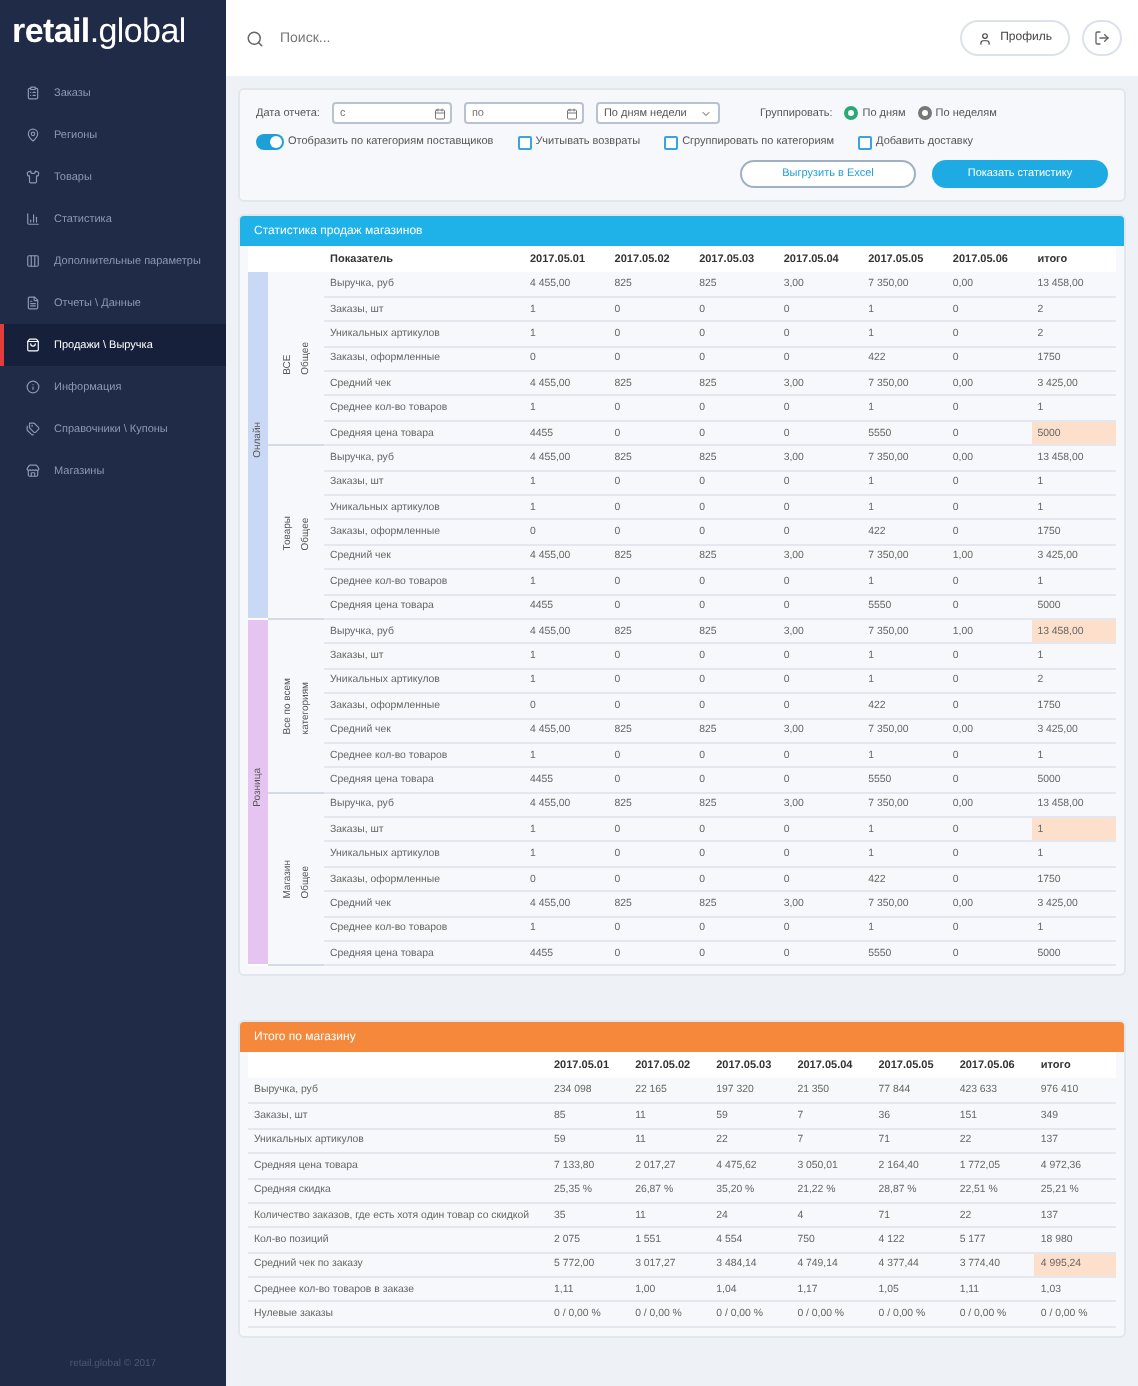  I want to click on logo: retail.global, so click(99, 33).